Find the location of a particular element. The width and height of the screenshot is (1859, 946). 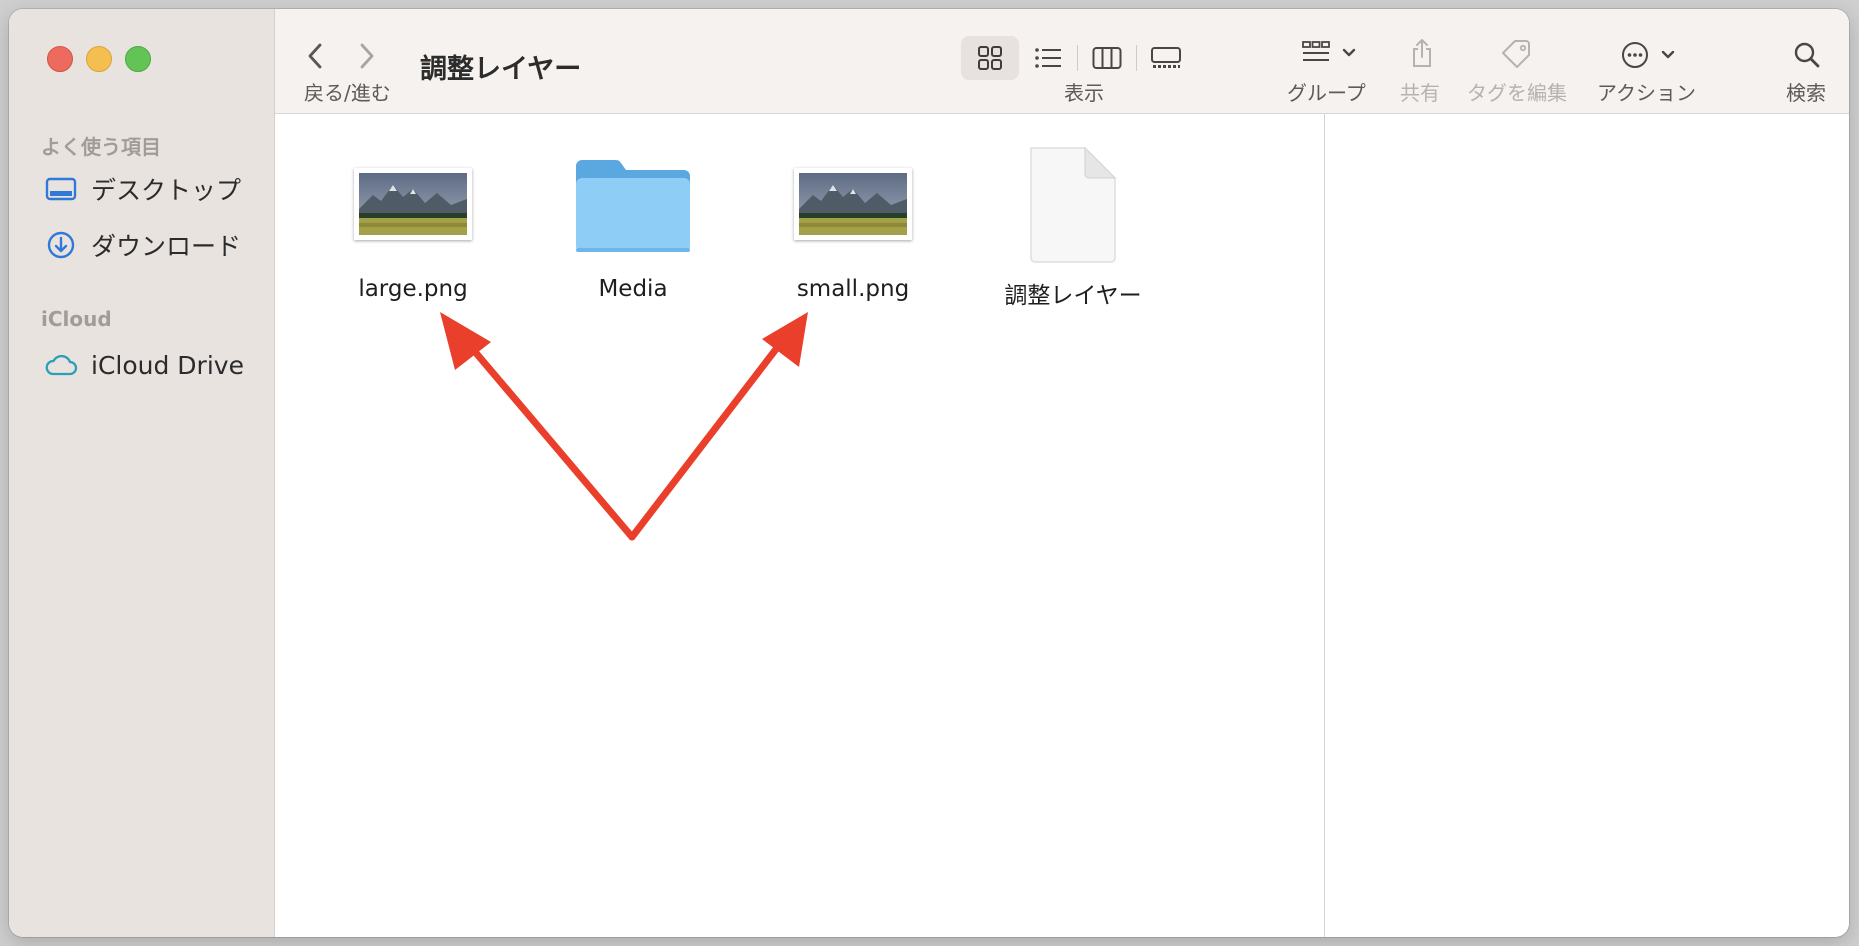

search-label: 検索 is located at coordinates (1806, 93).